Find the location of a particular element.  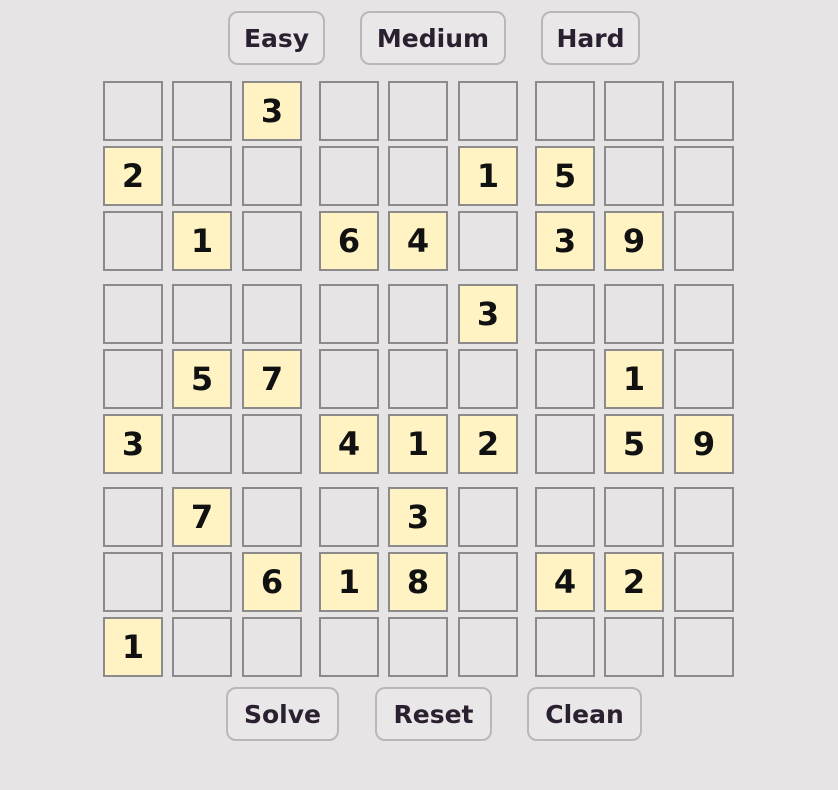

sudoku-cell-r9-c8 is located at coordinates (634, 647).